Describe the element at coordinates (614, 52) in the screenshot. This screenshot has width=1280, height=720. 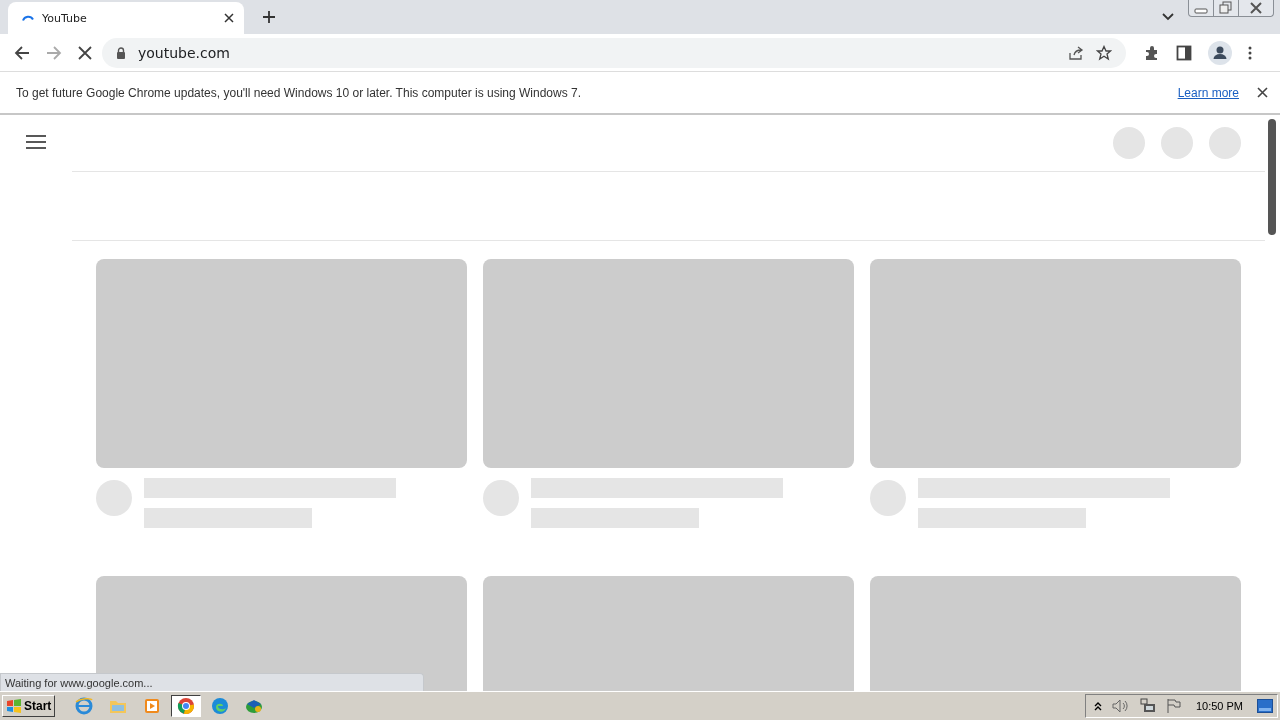
I see `address-bar: youtube.com` at that location.